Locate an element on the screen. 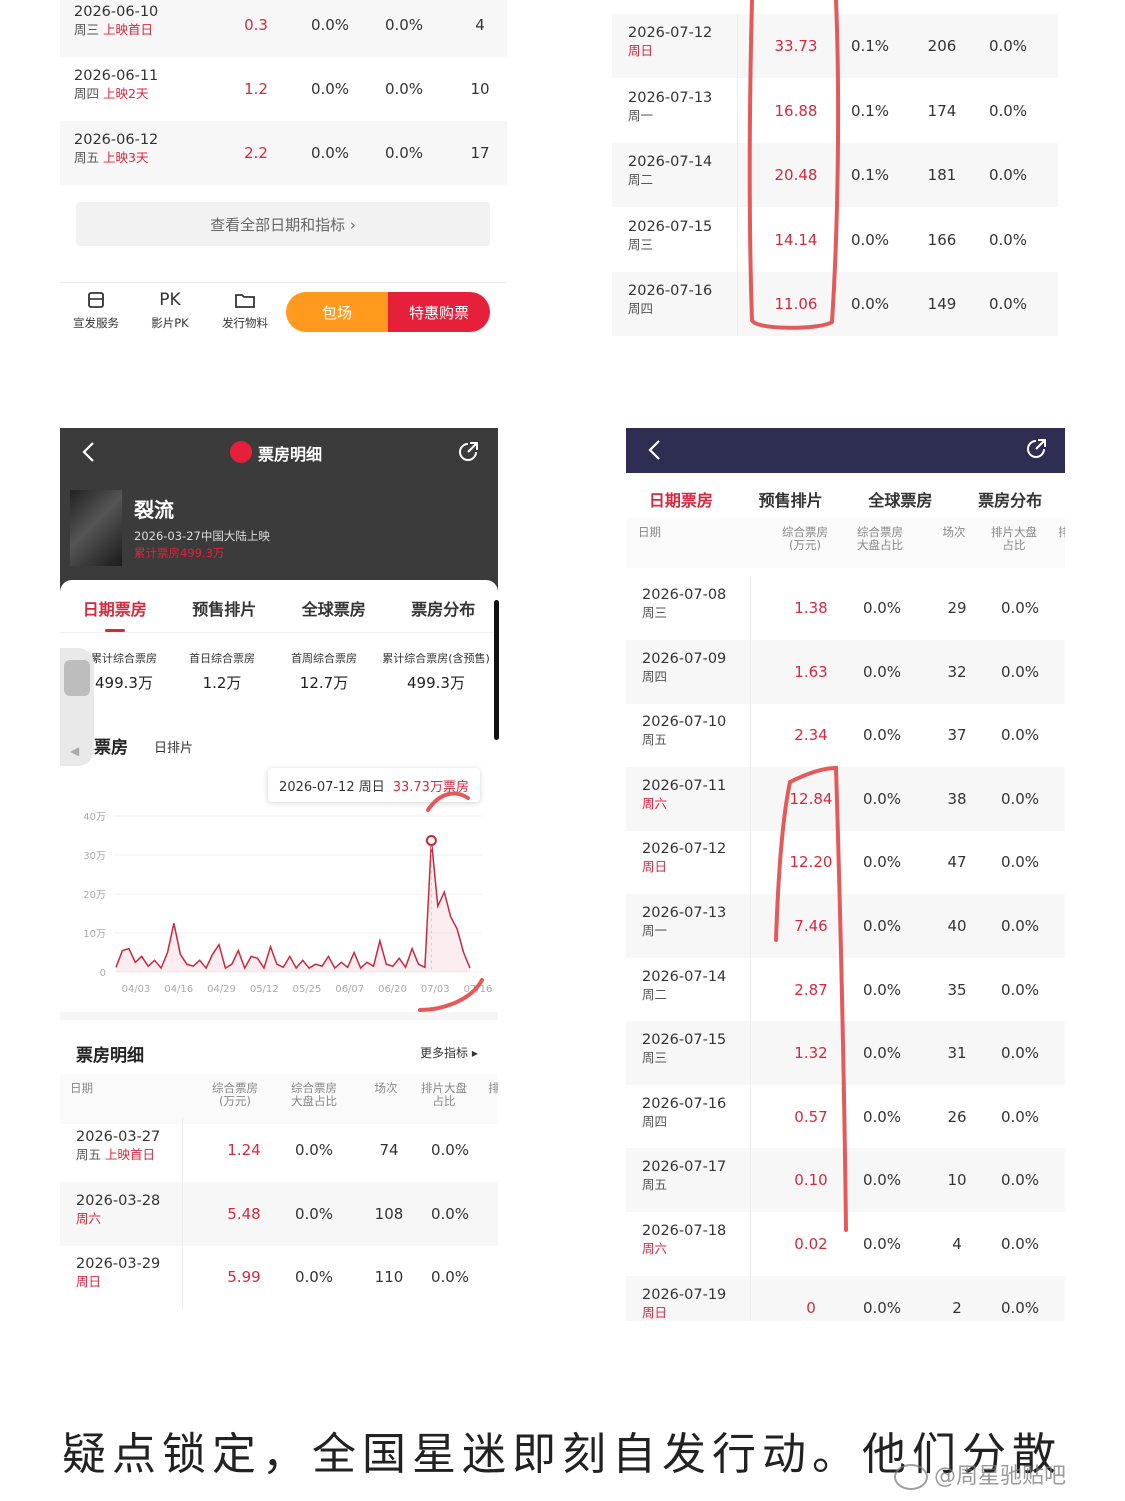 This screenshot has height=1501, width=1125. chart-tab-schedule: 日排片 is located at coordinates (173, 746).